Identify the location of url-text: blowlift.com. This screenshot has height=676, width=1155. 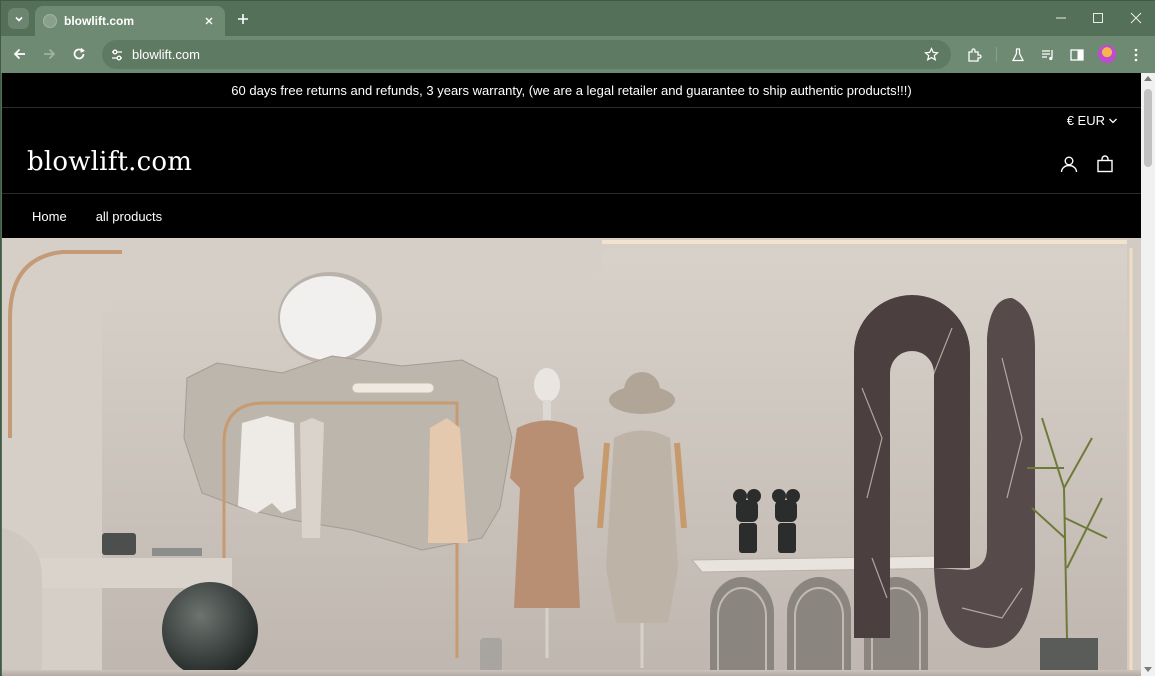
(166, 54).